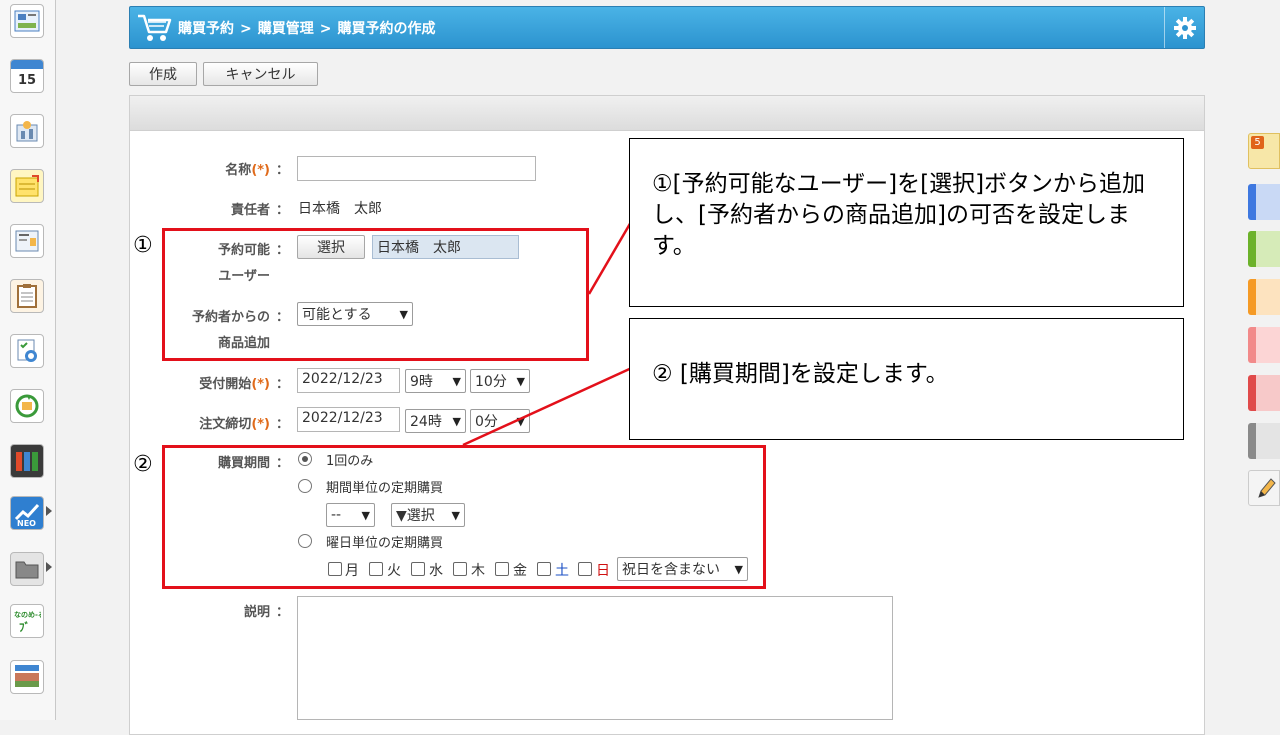 Image resolution: width=1280 pixels, height=735 pixels. I want to click on side-tab-green, so click(1264, 249).